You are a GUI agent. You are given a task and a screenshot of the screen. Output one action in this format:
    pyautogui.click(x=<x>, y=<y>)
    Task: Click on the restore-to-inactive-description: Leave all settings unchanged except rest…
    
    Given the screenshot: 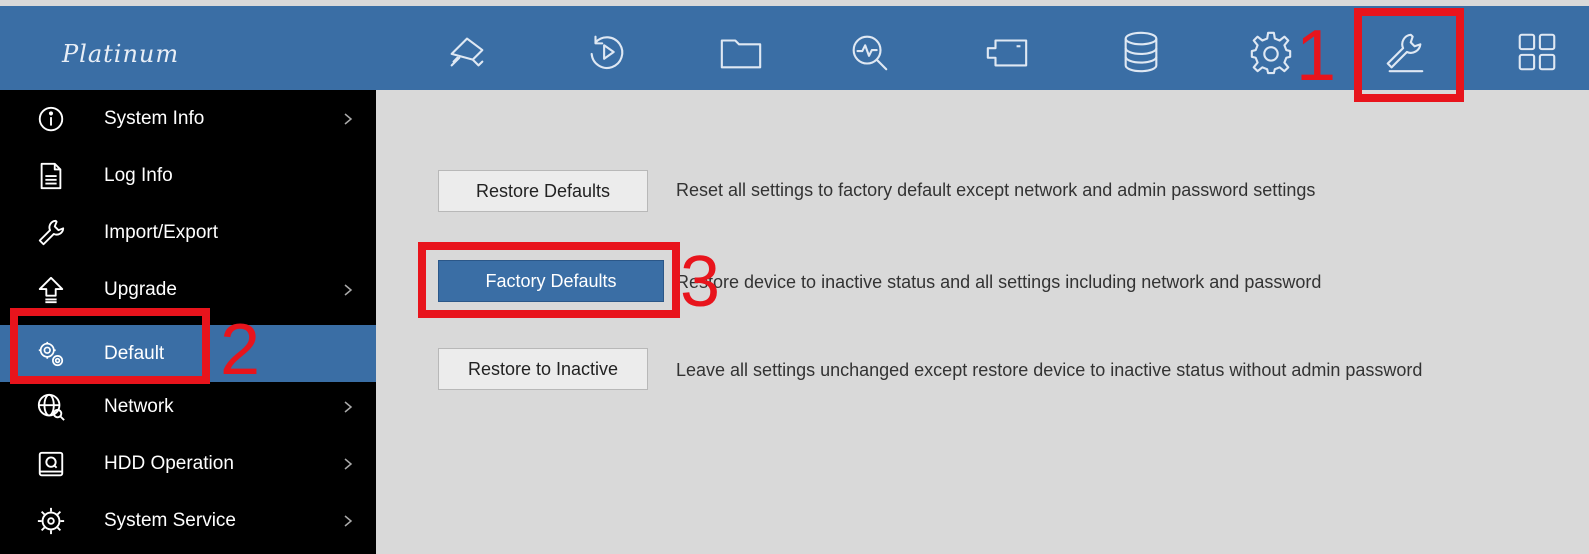 What is the action you would take?
    pyautogui.click(x=1049, y=370)
    